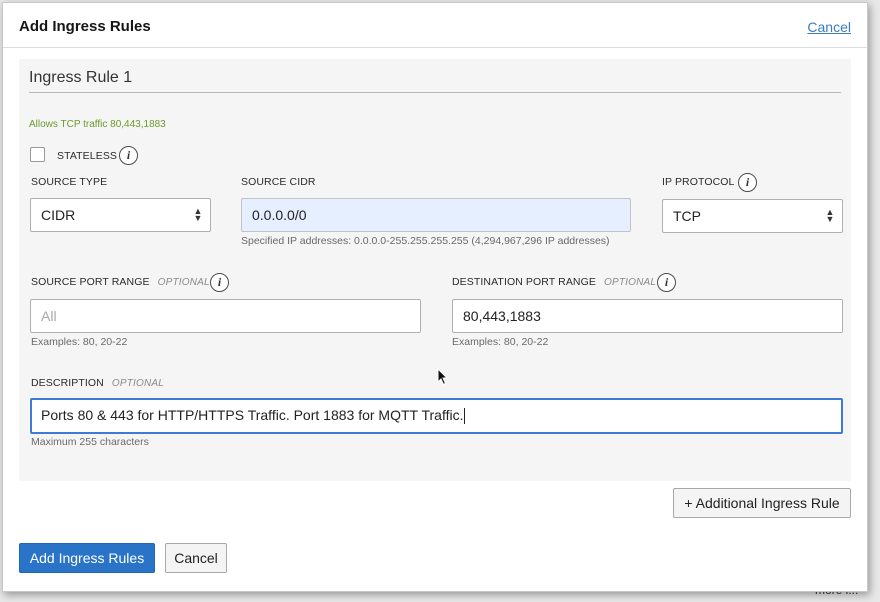  What do you see at coordinates (278, 182) in the screenshot?
I see `source-cidr-label: SOURCE CIDR` at bounding box center [278, 182].